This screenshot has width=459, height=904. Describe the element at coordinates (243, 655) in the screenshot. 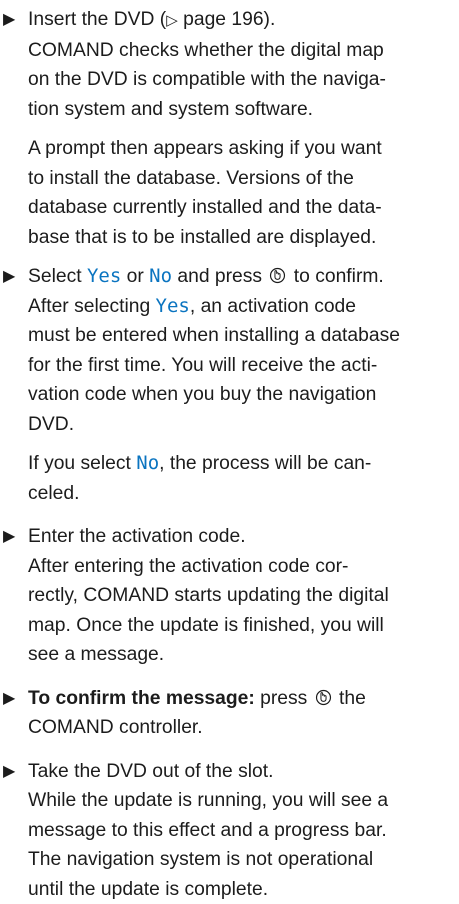

I see `step-body-line: see a message.` at that location.